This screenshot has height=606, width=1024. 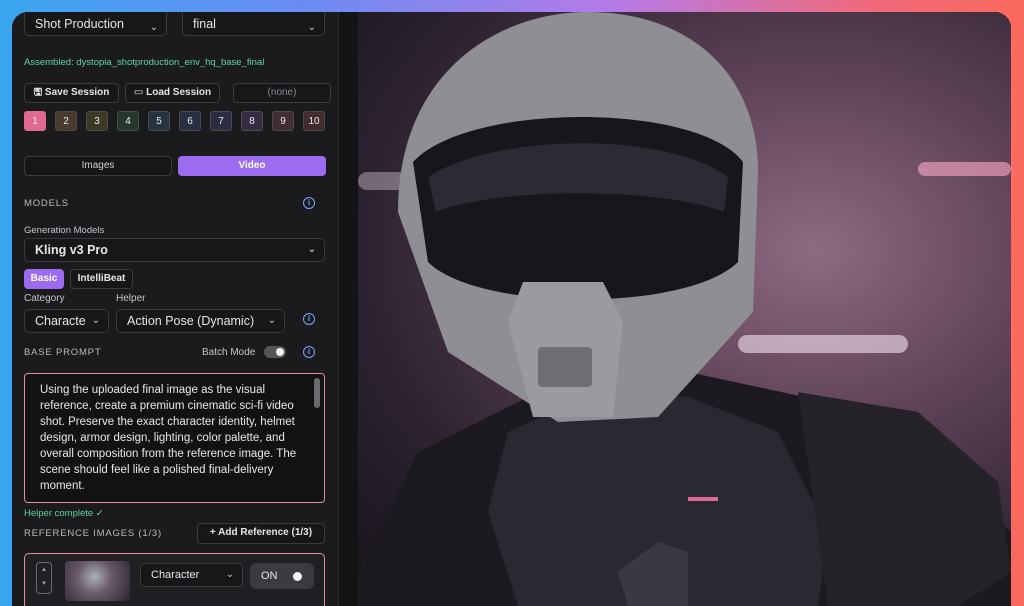 What do you see at coordinates (265, 532) in the screenshot?
I see `add-reference-label: Add Reference (1/3)` at bounding box center [265, 532].